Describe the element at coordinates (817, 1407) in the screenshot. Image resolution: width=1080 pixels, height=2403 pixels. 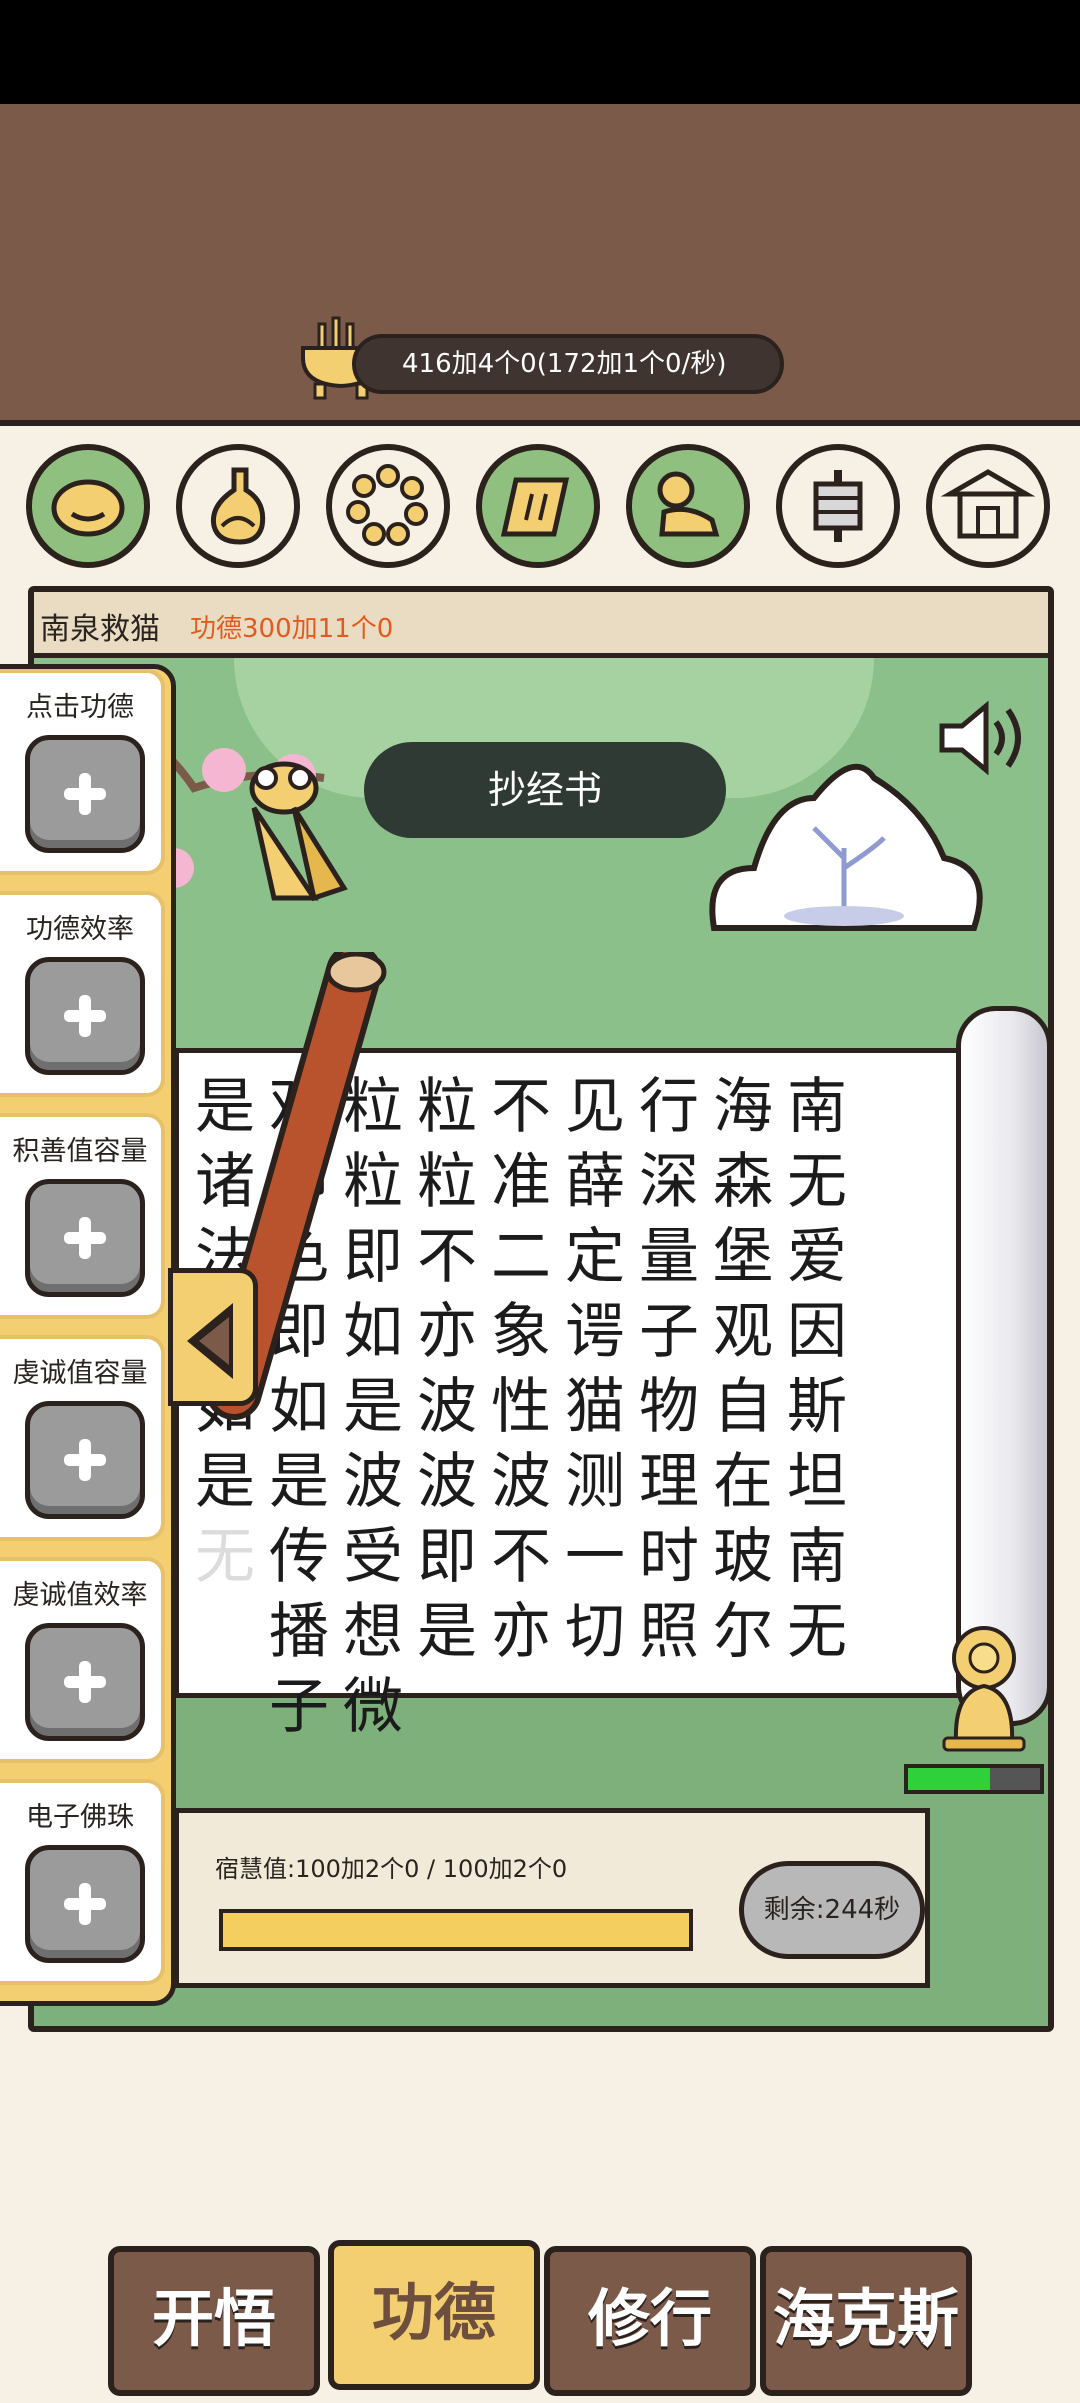
I see `scripture-char: 斯` at that location.